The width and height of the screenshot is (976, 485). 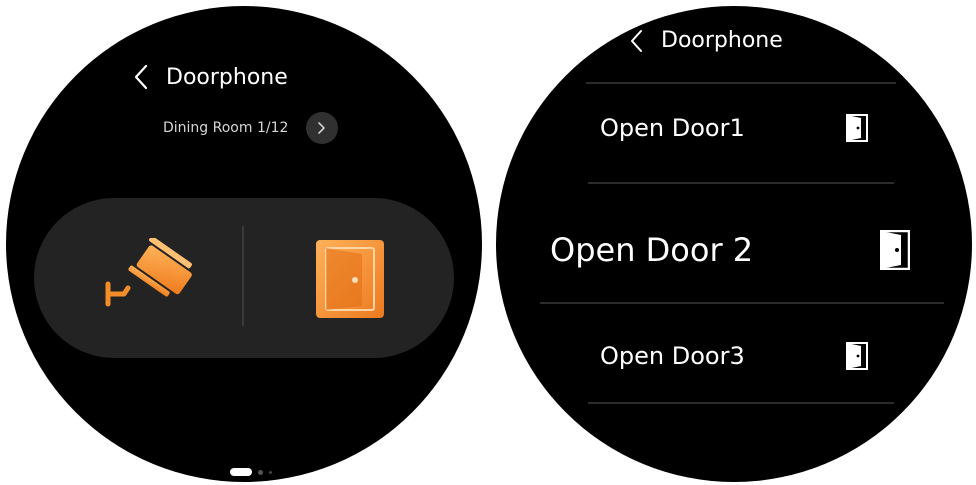 I want to click on camera-button, so click(x=149, y=277).